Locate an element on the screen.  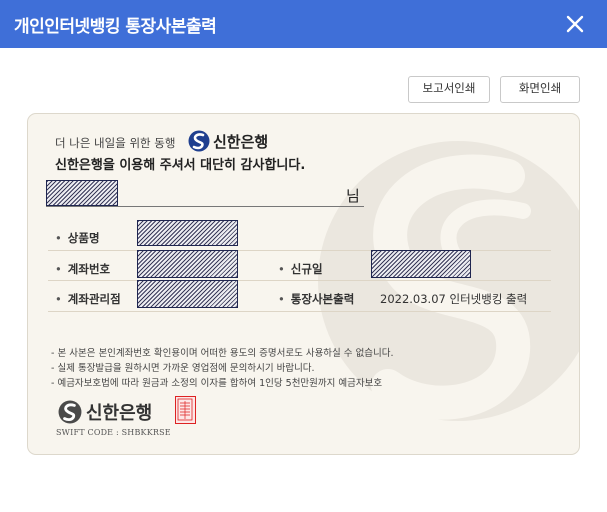
open-date-label: 신규일 is located at coordinates (300, 269).